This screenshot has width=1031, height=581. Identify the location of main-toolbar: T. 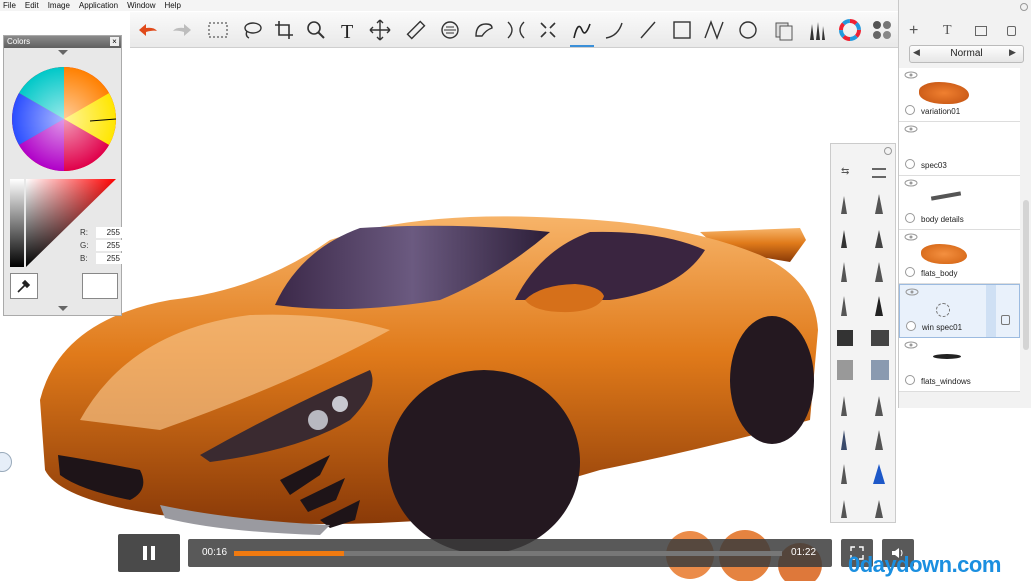
(515, 30).